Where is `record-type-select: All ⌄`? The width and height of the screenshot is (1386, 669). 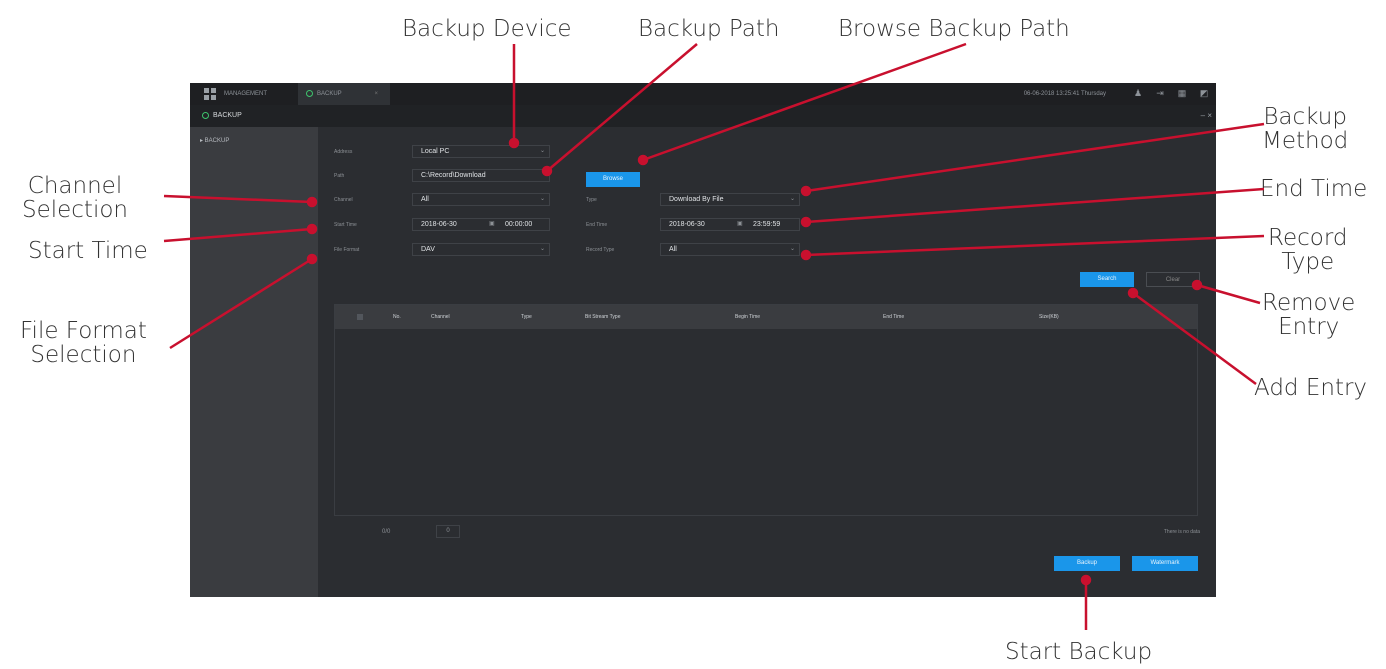
record-type-select: All ⌄ is located at coordinates (730, 249).